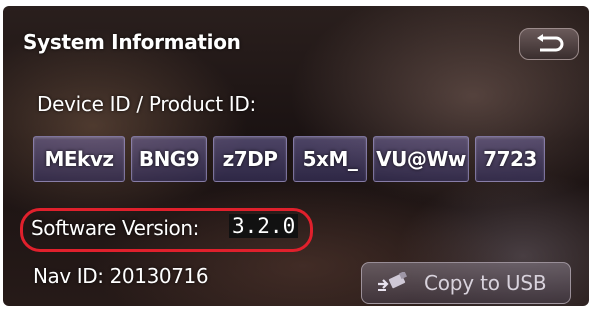 The image size is (592, 309). What do you see at coordinates (115, 228) in the screenshot?
I see `software-version-label: Software Version:` at bounding box center [115, 228].